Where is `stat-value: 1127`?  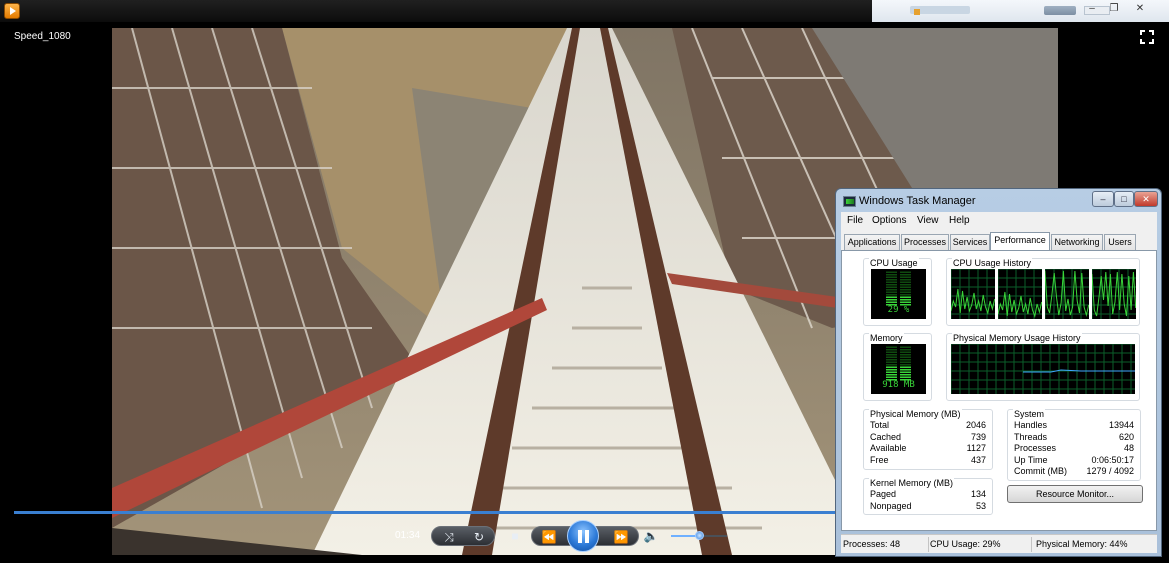 stat-value: 1127 is located at coordinates (976, 448).